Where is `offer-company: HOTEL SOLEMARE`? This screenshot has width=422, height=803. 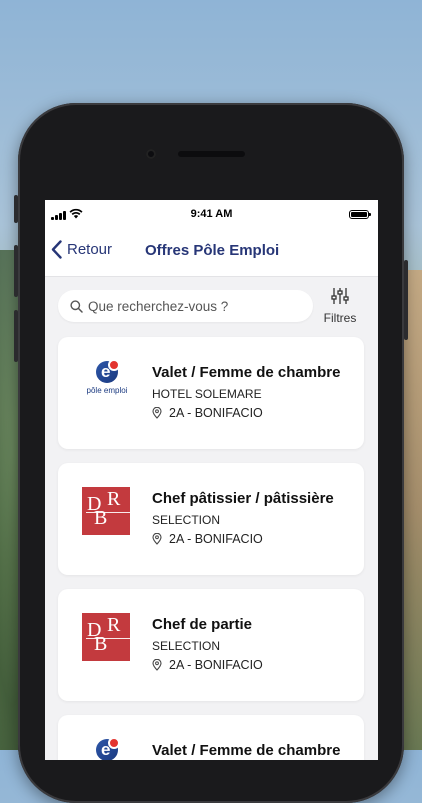
offer-company: HOTEL SOLEMARE is located at coordinates (207, 394).